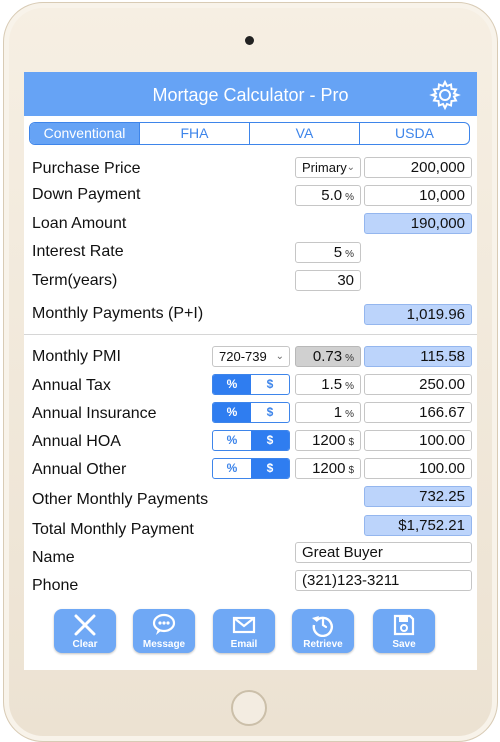 The height and width of the screenshot is (742, 500). I want to click on tab-conventional: Conventional, so click(84, 133).